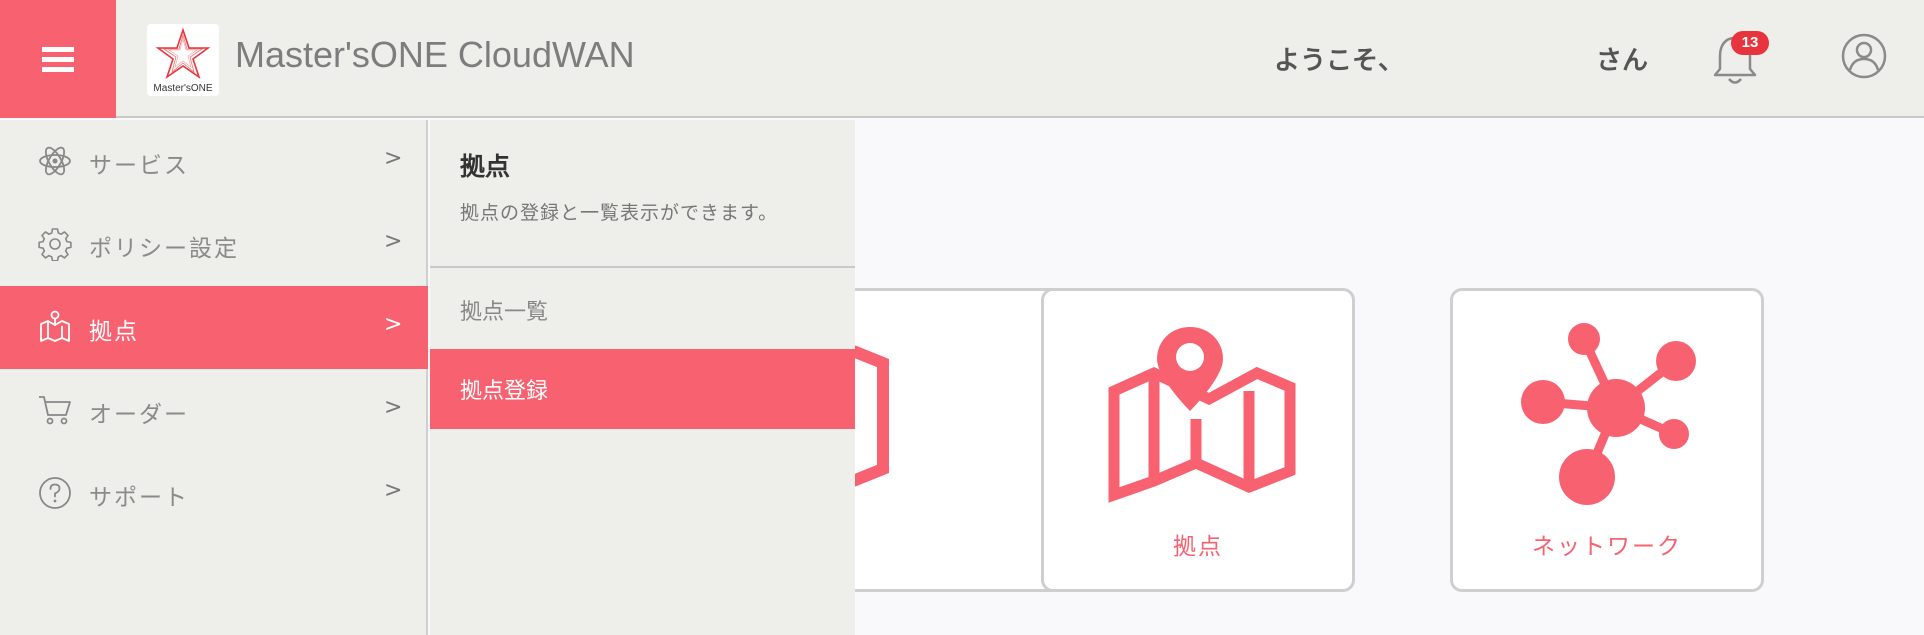 Image resolution: width=1924 pixels, height=635 pixels. I want to click on card-sites: 拠点, so click(1198, 440).